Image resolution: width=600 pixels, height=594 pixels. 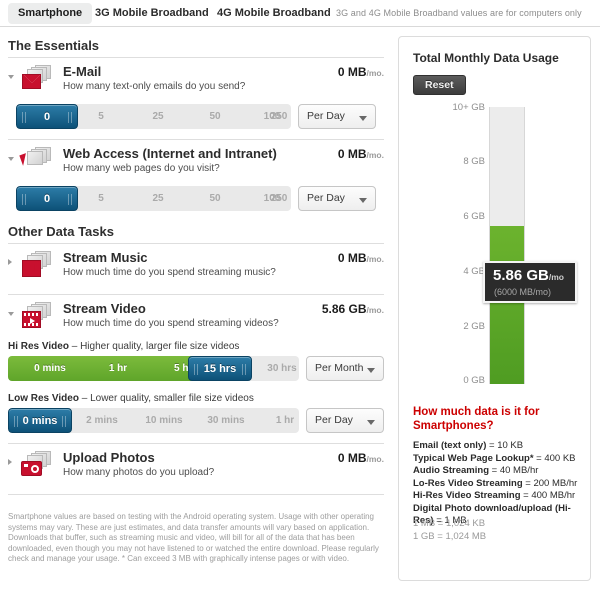 I want to click on slider-handle-label: 15 hrs, so click(x=220, y=369).